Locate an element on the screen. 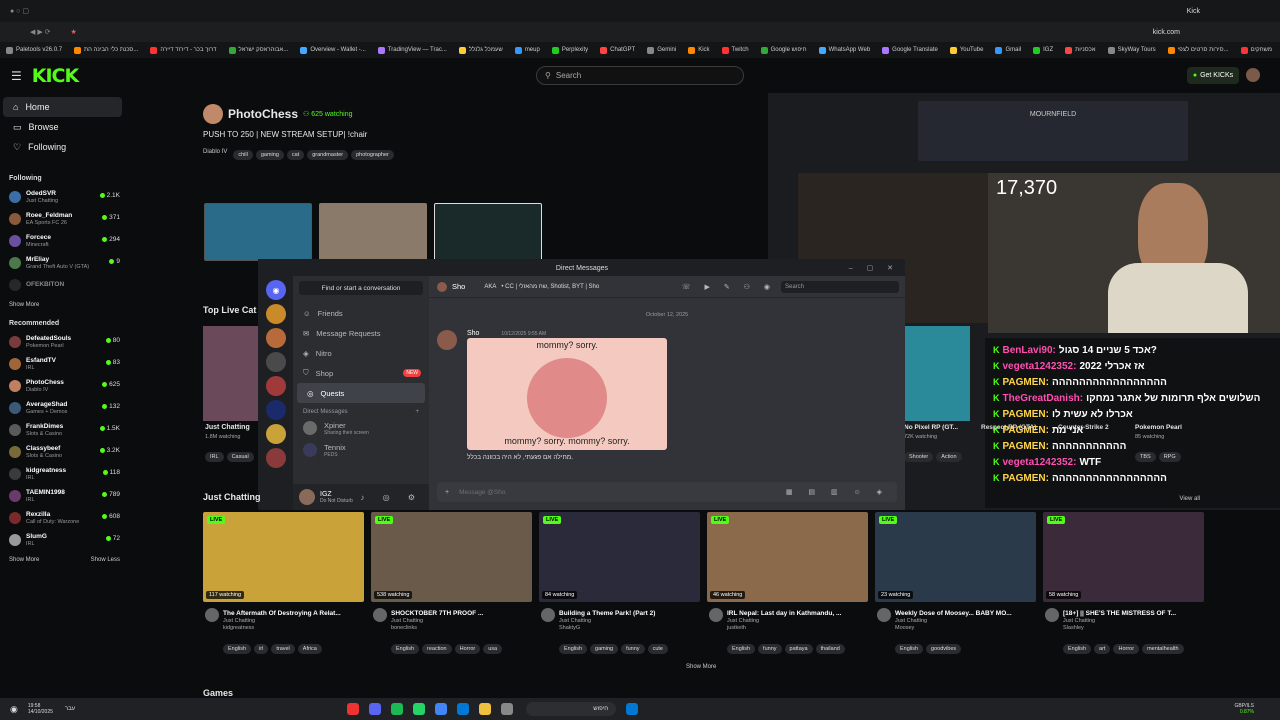 Image resolution: width=1280 pixels, height=720 pixels. stream-tag: art is located at coordinates (1102, 649).